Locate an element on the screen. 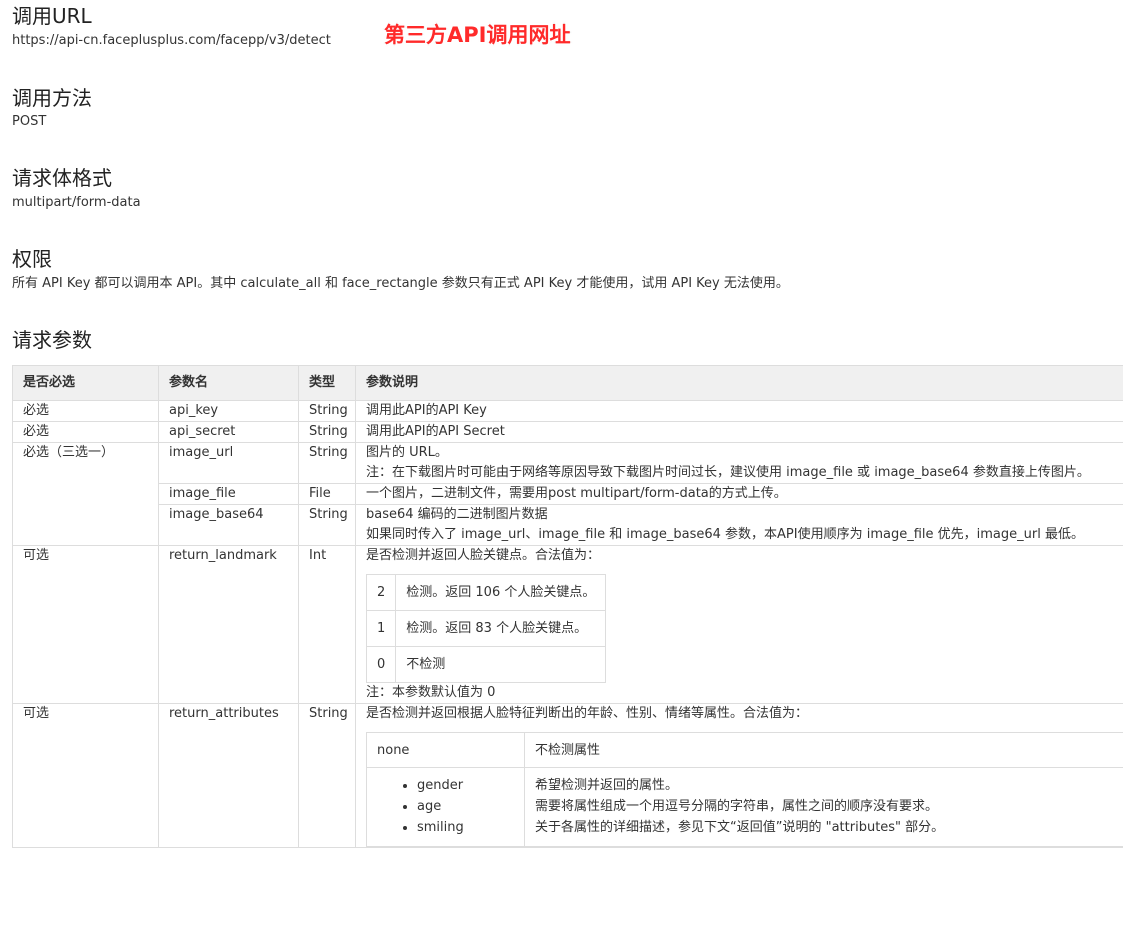 This screenshot has height=946, width=1123. value-row: 1 检测。返回 83 个人脸关键点。 is located at coordinates (486, 628).